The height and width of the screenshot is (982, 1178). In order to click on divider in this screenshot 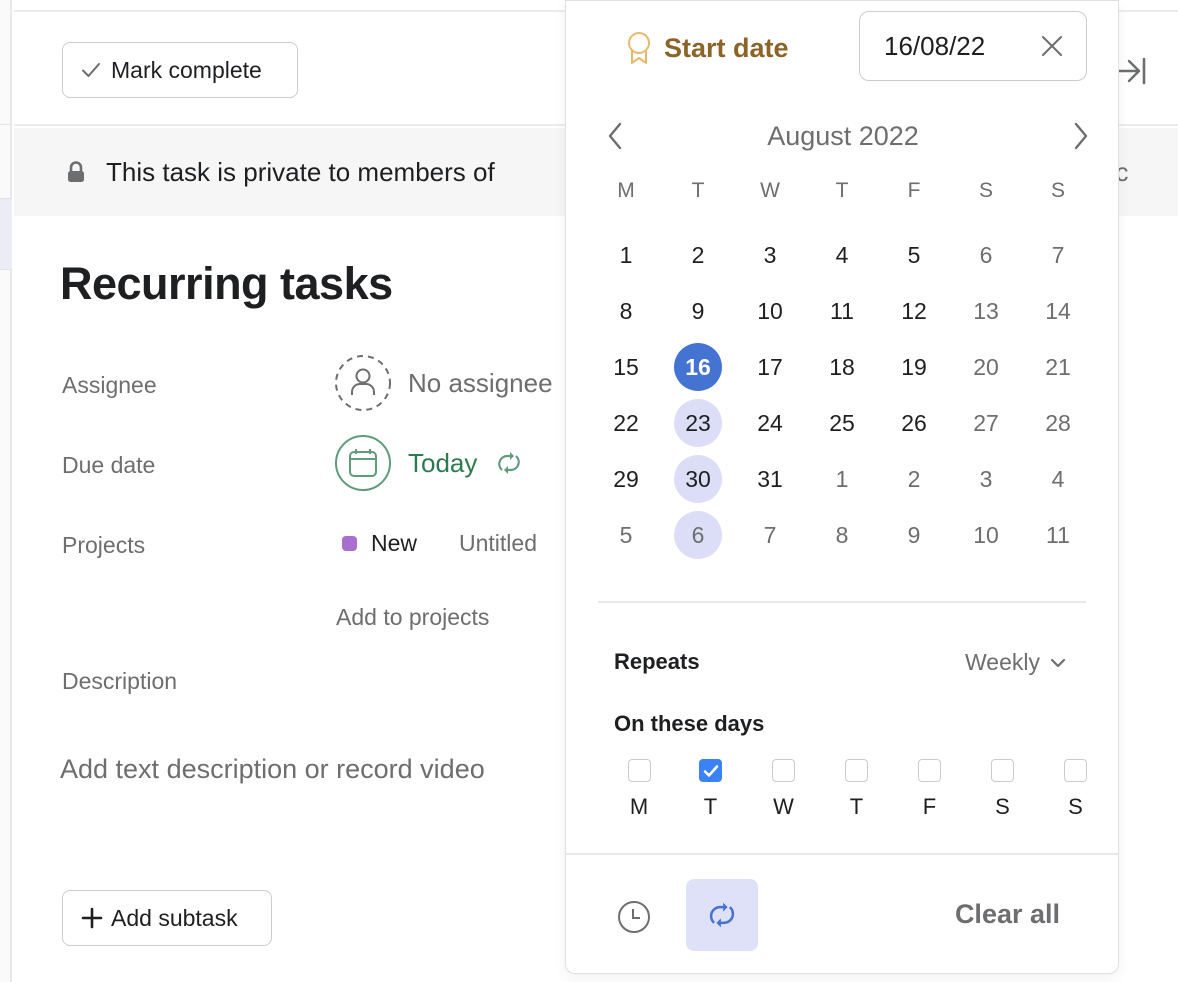, I will do `click(842, 602)`.